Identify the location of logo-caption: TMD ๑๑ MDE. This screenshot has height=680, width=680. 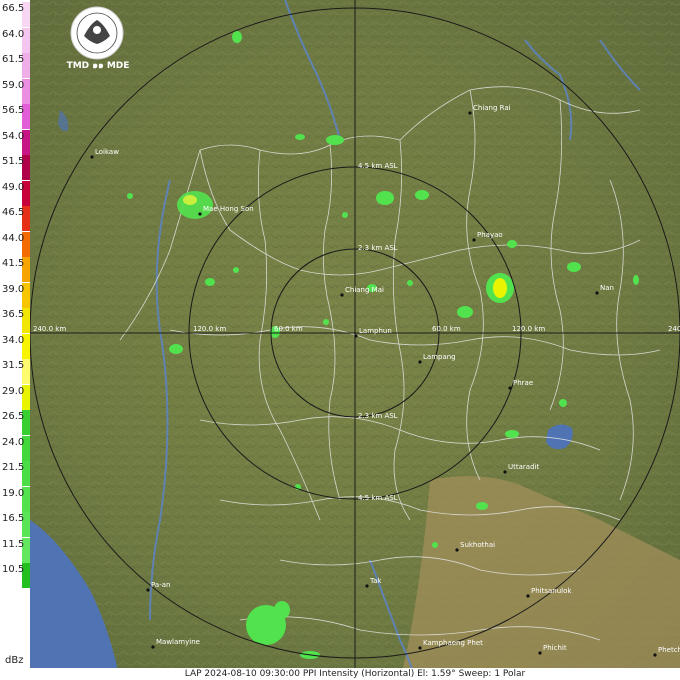
(98, 66).